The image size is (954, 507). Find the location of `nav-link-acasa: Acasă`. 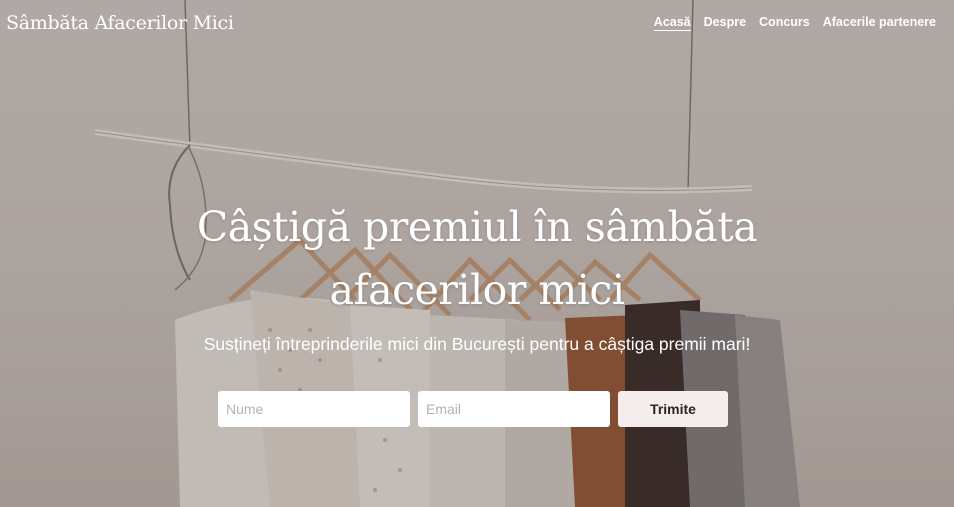

nav-link-acasa: Acasă is located at coordinates (672, 23).